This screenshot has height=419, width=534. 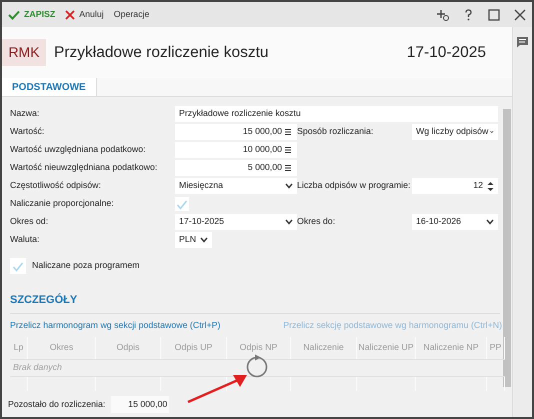 What do you see at coordinates (25, 239) in the screenshot?
I see `field-label: Waluta:` at bounding box center [25, 239].